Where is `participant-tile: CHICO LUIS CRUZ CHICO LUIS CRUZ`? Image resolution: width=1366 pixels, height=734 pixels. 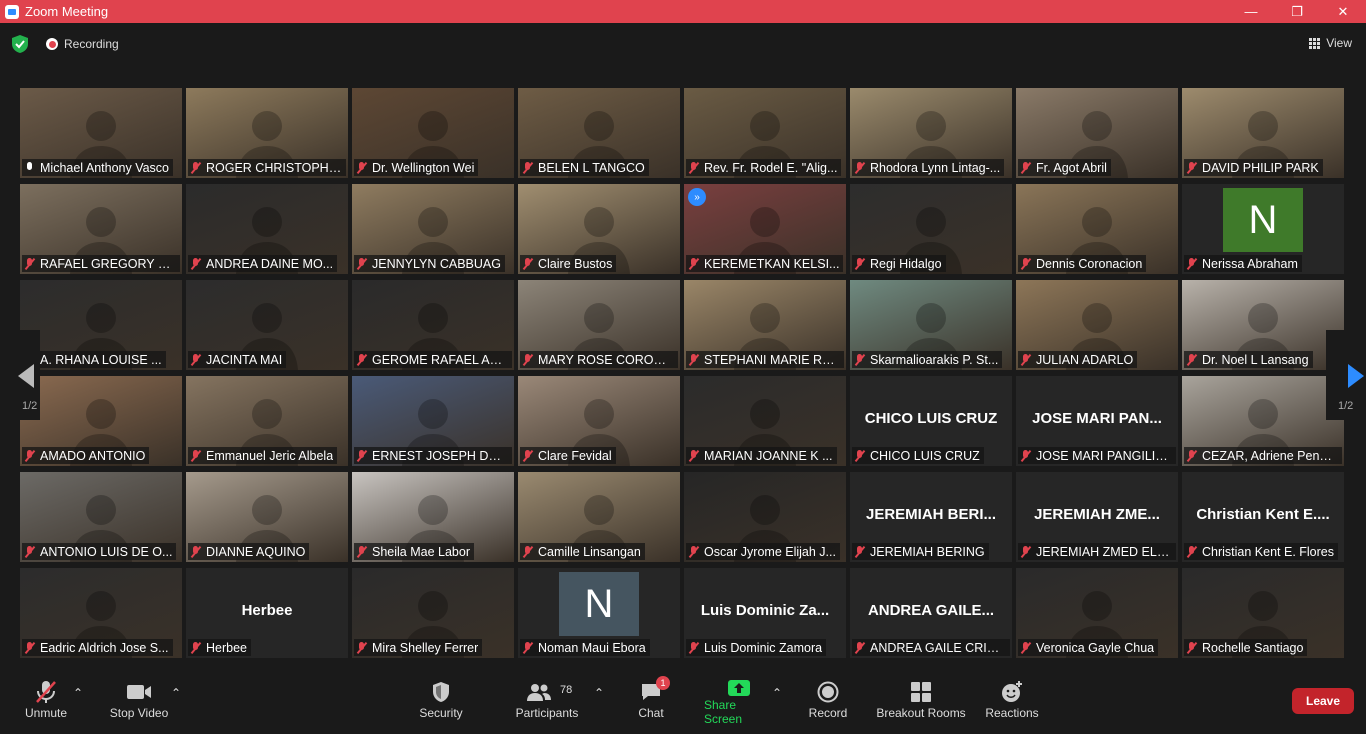
participant-tile: CHICO LUIS CRUZ CHICO LUIS CRUZ is located at coordinates (931, 421).